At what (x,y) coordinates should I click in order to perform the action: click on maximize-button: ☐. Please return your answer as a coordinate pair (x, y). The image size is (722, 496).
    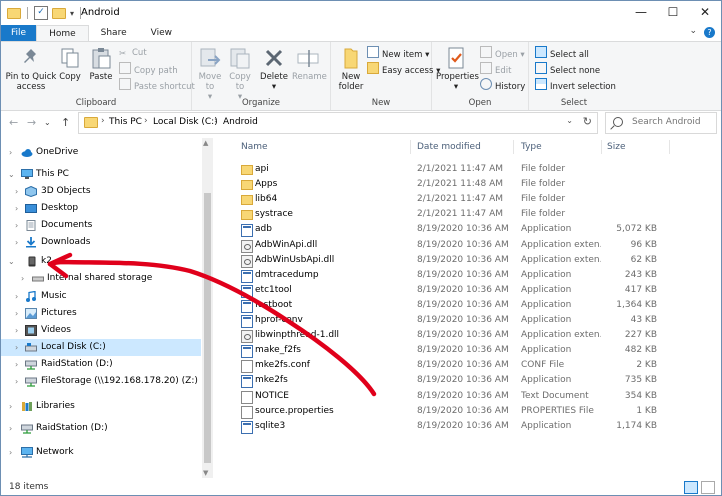
    Looking at the image, I should click on (673, 12).